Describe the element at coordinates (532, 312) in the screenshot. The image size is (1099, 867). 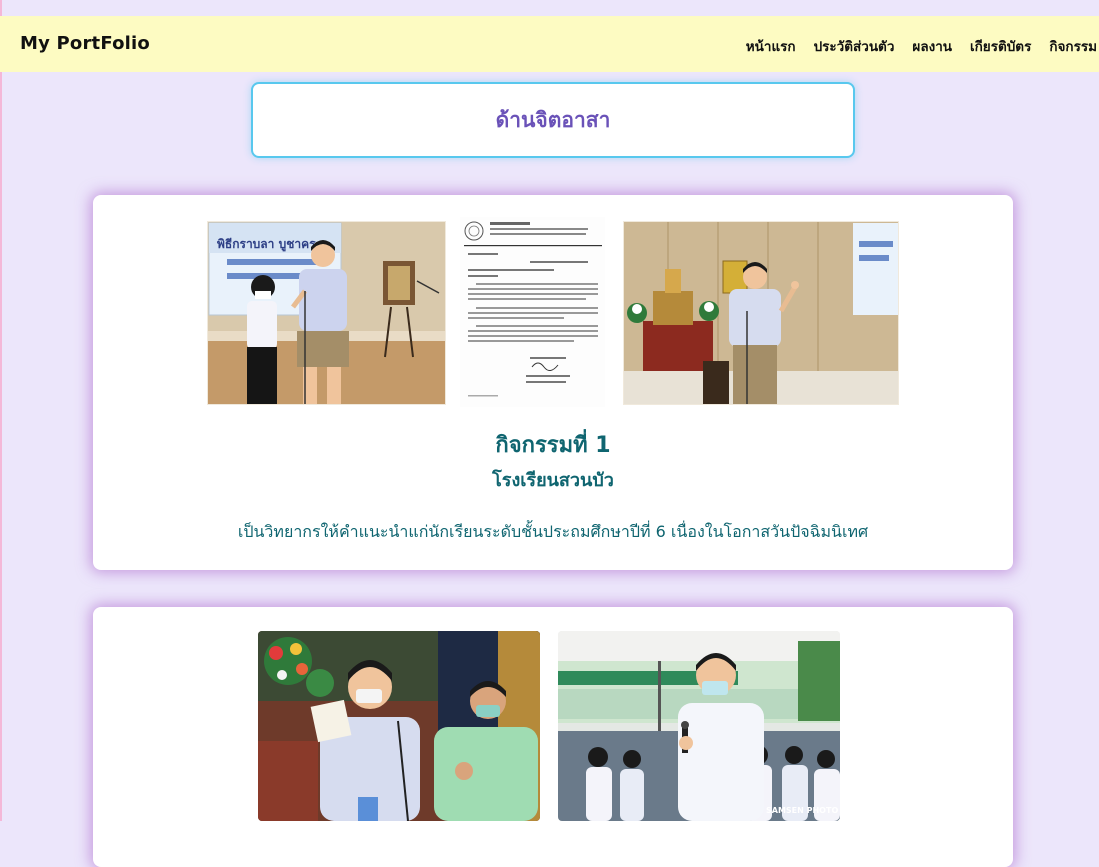
I see `photo-official-letter` at that location.